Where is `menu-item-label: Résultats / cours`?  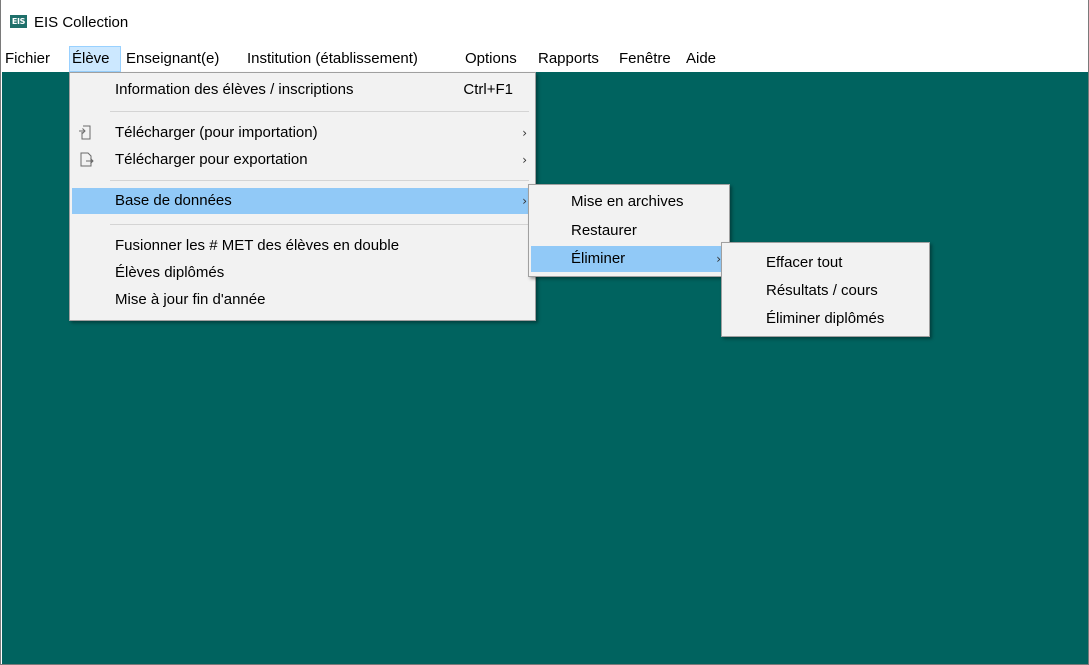
menu-item-label: Résultats / cours is located at coordinates (822, 290).